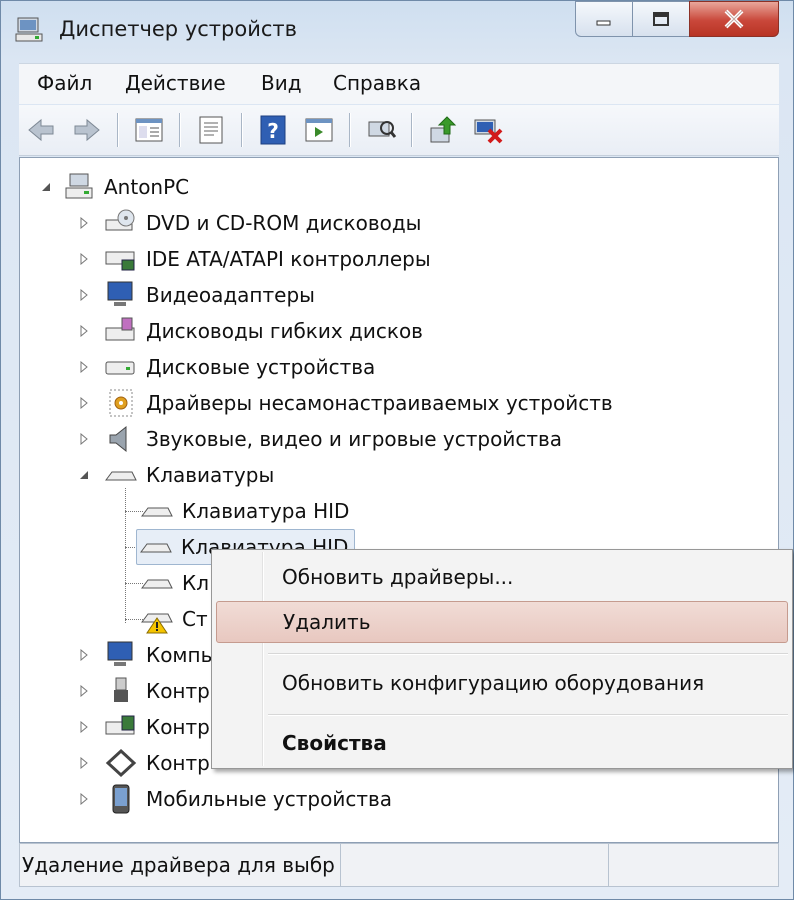 Image resolution: width=794 pixels, height=900 pixels. I want to click on uninstall-icon, so click(489, 130).